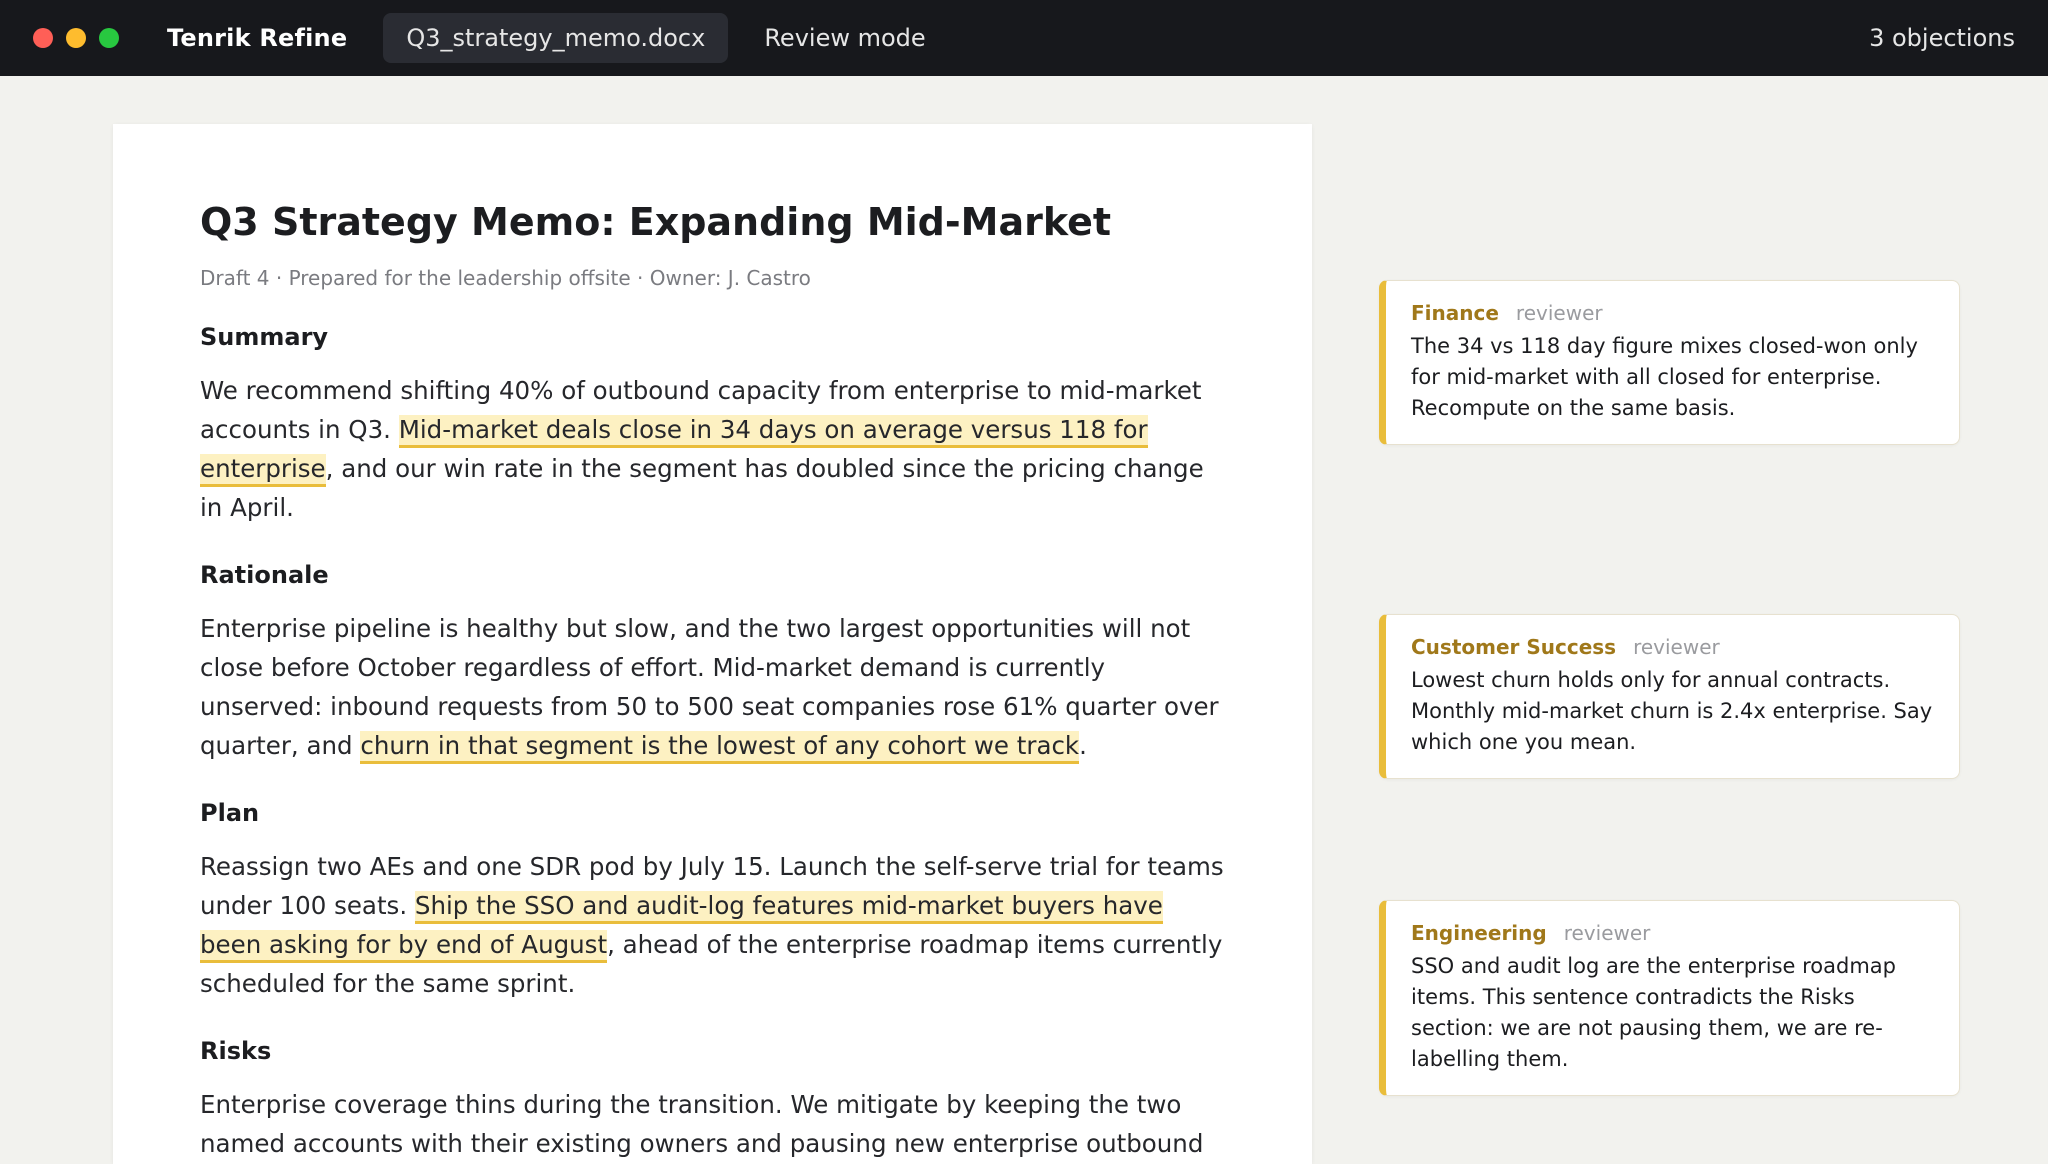  I want to click on document-title: Q3 Strategy Memo: Expanding Mid-Market, so click(656, 222).